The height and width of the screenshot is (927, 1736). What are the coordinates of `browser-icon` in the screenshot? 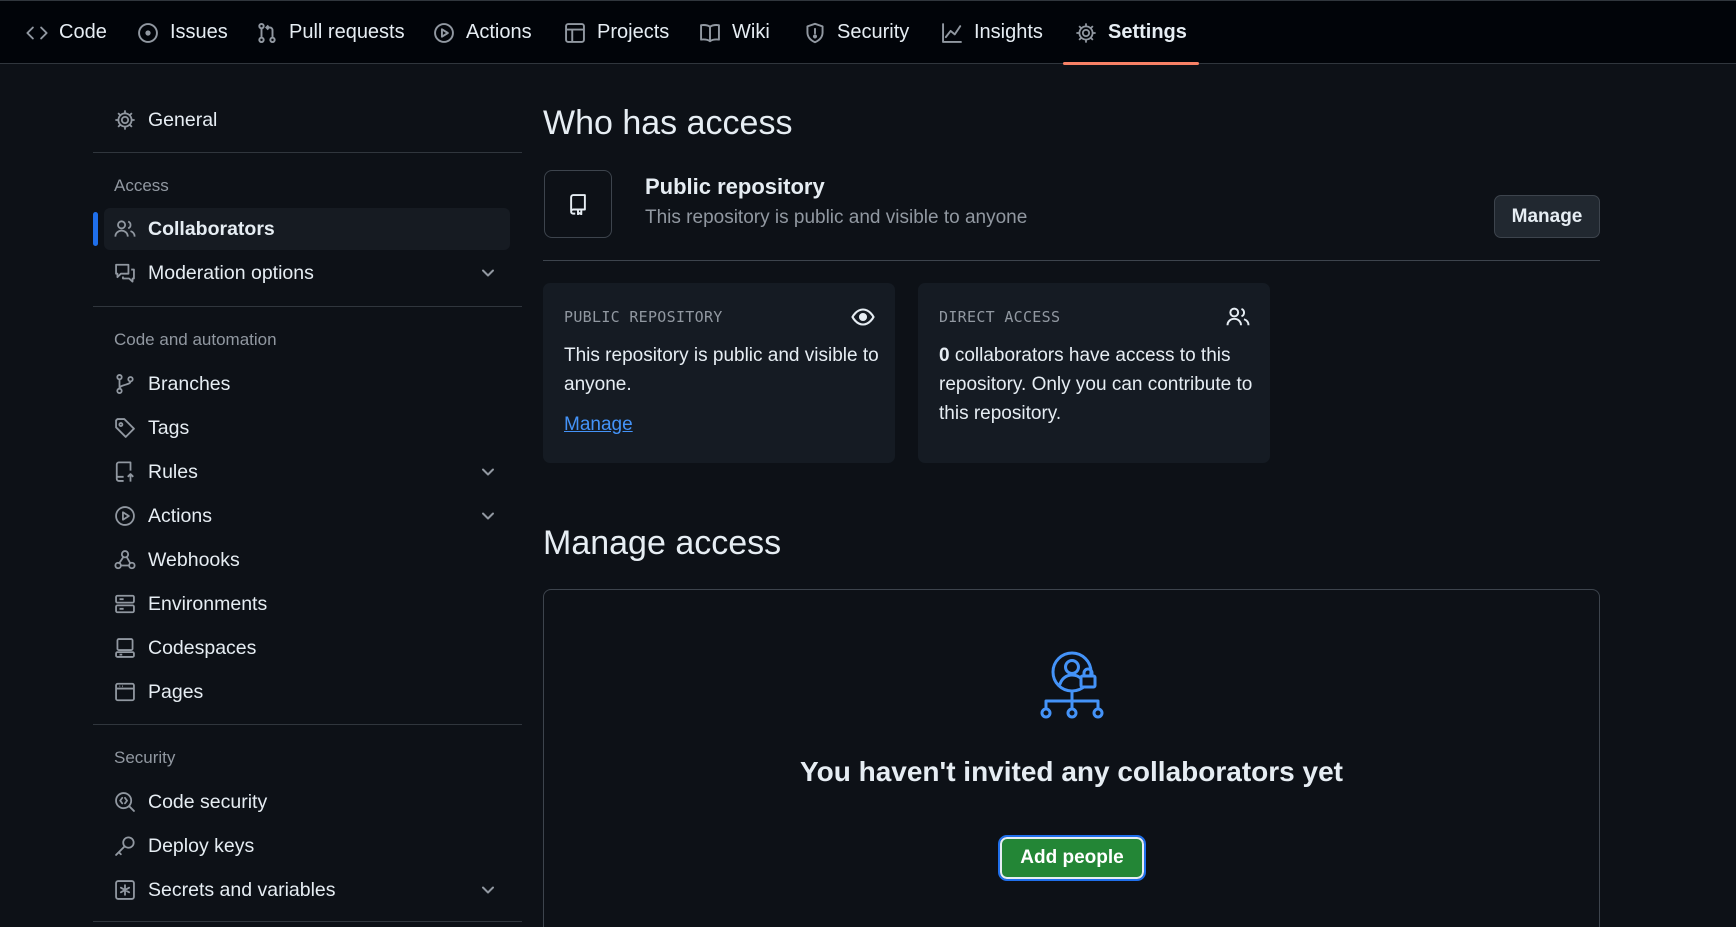 It's located at (125, 692).